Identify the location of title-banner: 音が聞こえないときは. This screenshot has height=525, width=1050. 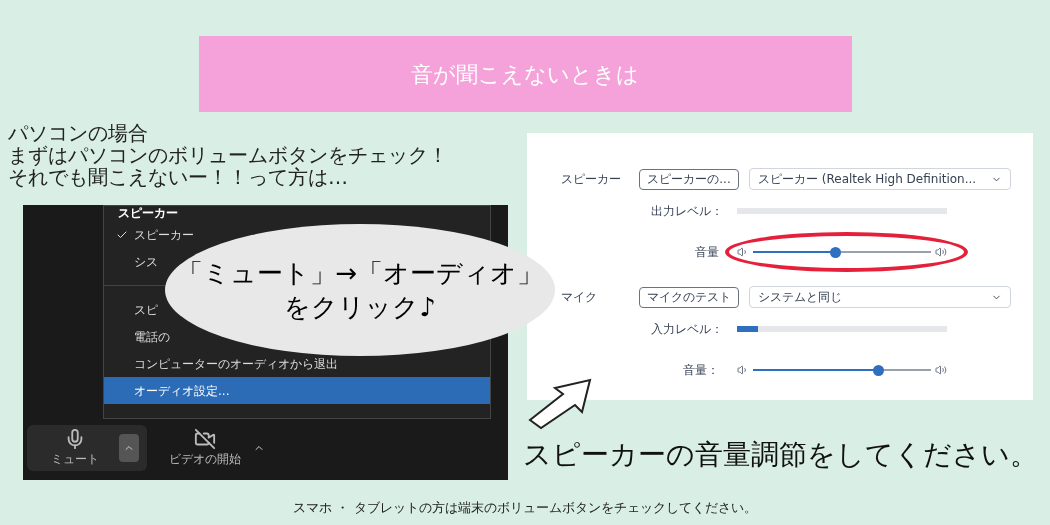
(525, 74).